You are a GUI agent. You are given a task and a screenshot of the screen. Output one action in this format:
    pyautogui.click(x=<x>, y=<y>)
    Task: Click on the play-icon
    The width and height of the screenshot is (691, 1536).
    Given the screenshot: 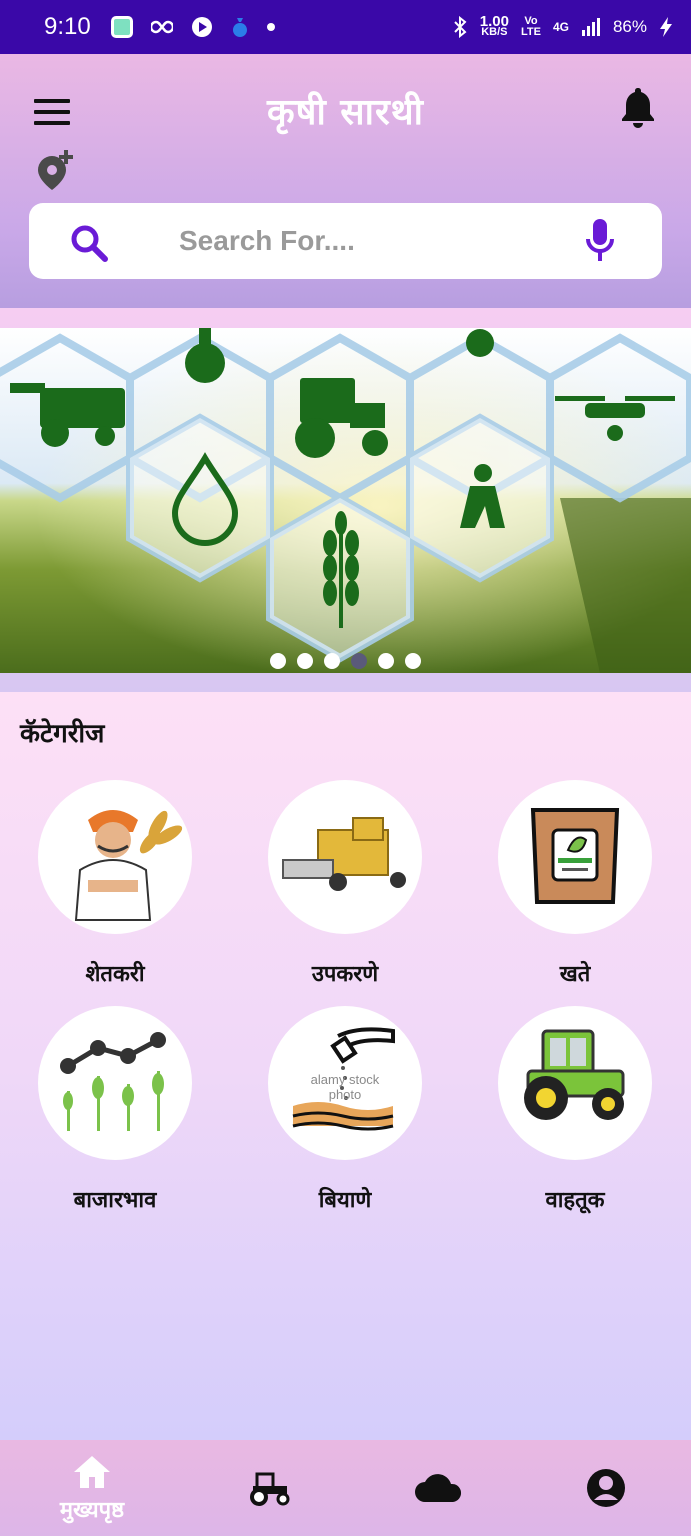 What is the action you would take?
    pyautogui.click(x=201, y=27)
    